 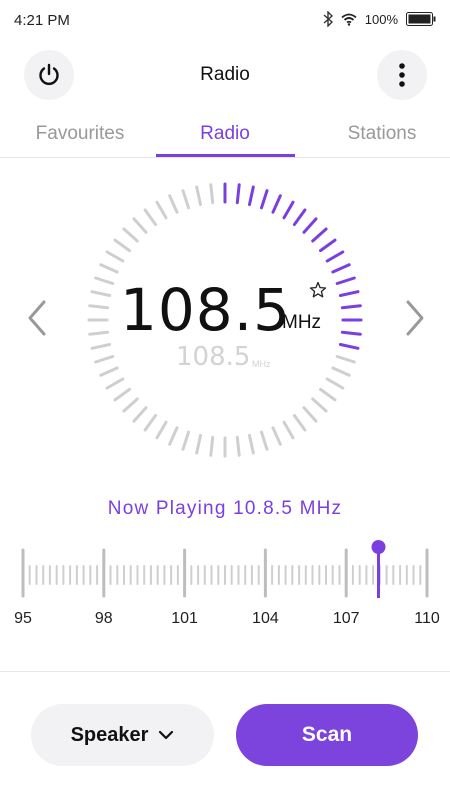 I want to click on scan-button: Scan, so click(x=327, y=735).